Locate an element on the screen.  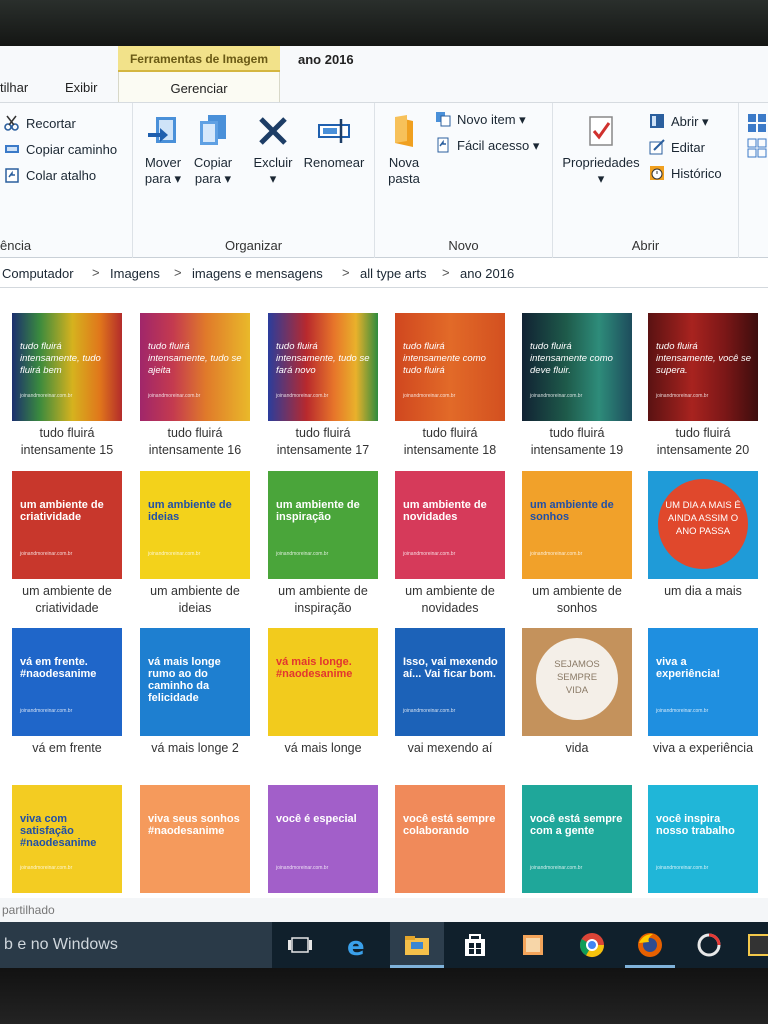
file-name: vá mais longe is located at coordinates (323, 748).